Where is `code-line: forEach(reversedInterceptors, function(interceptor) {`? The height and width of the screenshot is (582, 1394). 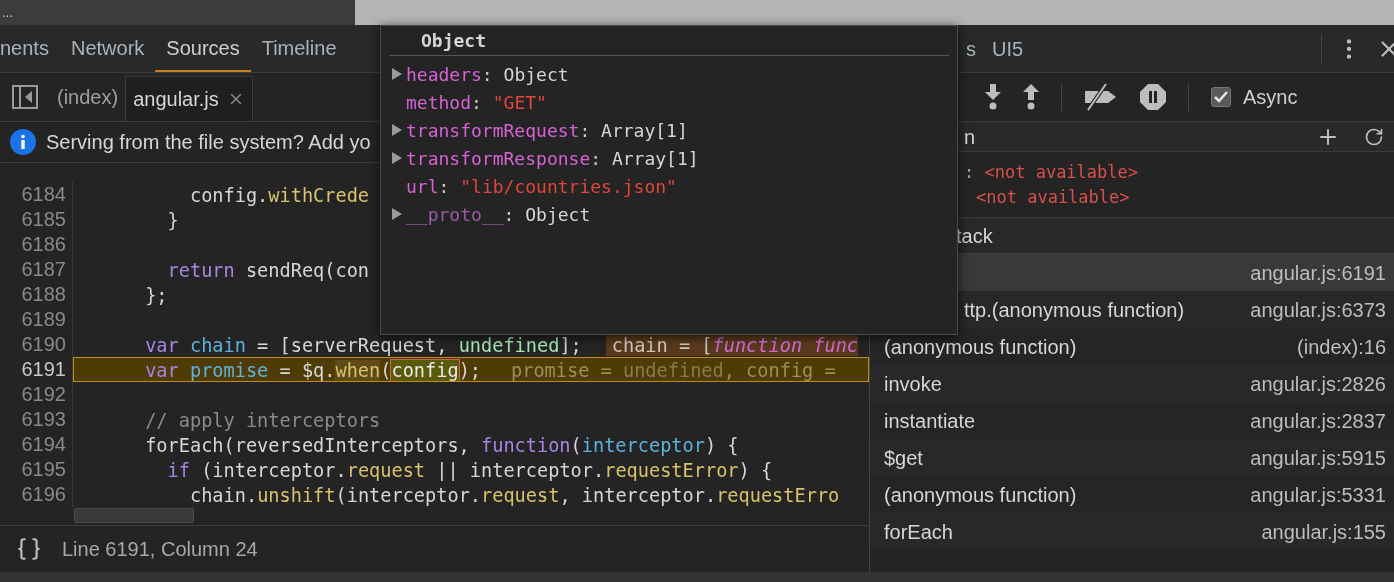
code-line: forEach(reversedInterceptors, function(interceptor) { is located at coordinates (441, 445).